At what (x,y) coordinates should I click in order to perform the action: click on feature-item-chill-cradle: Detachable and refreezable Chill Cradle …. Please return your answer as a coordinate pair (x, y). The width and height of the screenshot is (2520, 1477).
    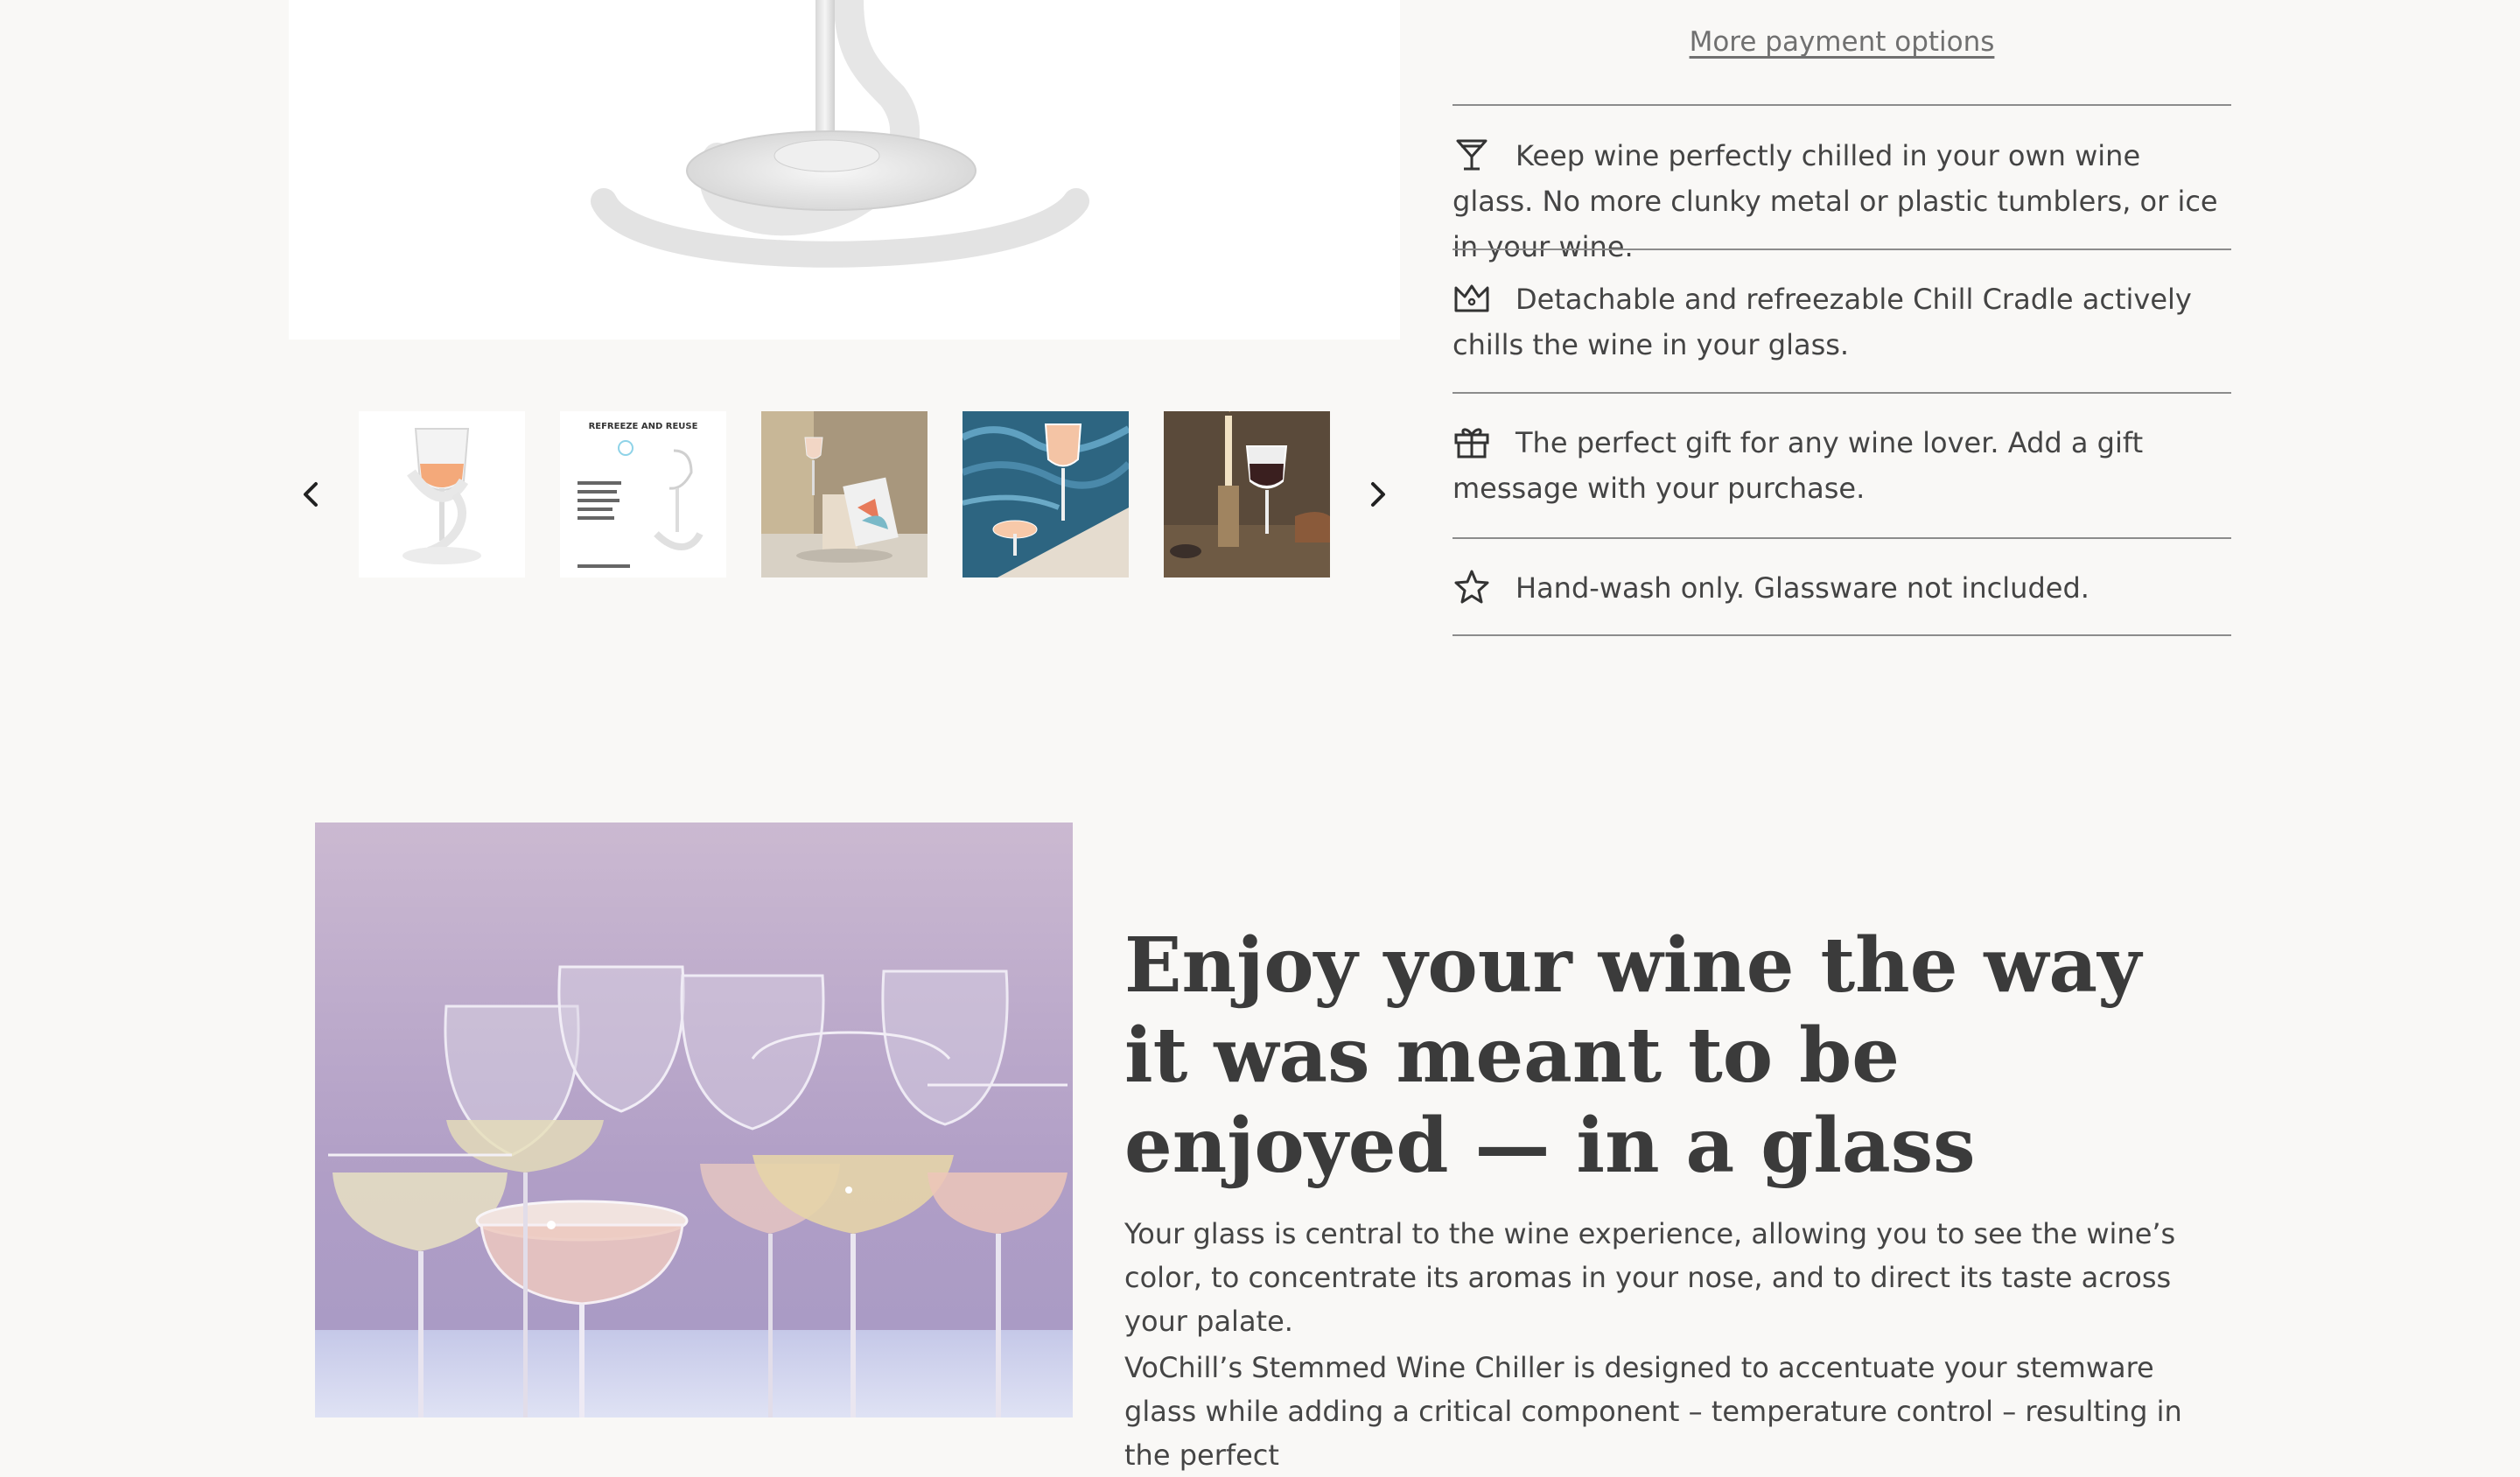
    Looking at the image, I should click on (1837, 322).